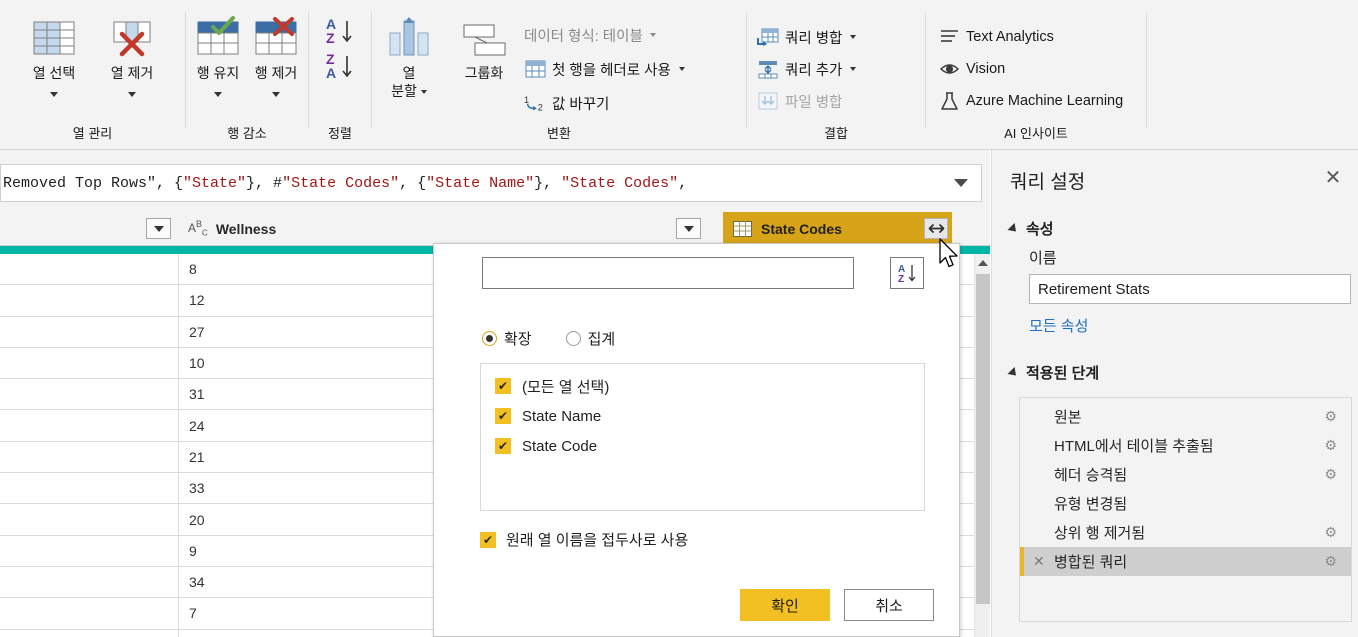  Describe the element at coordinates (1039, 561) in the screenshot. I see `delete-step-icon: ✕` at that location.